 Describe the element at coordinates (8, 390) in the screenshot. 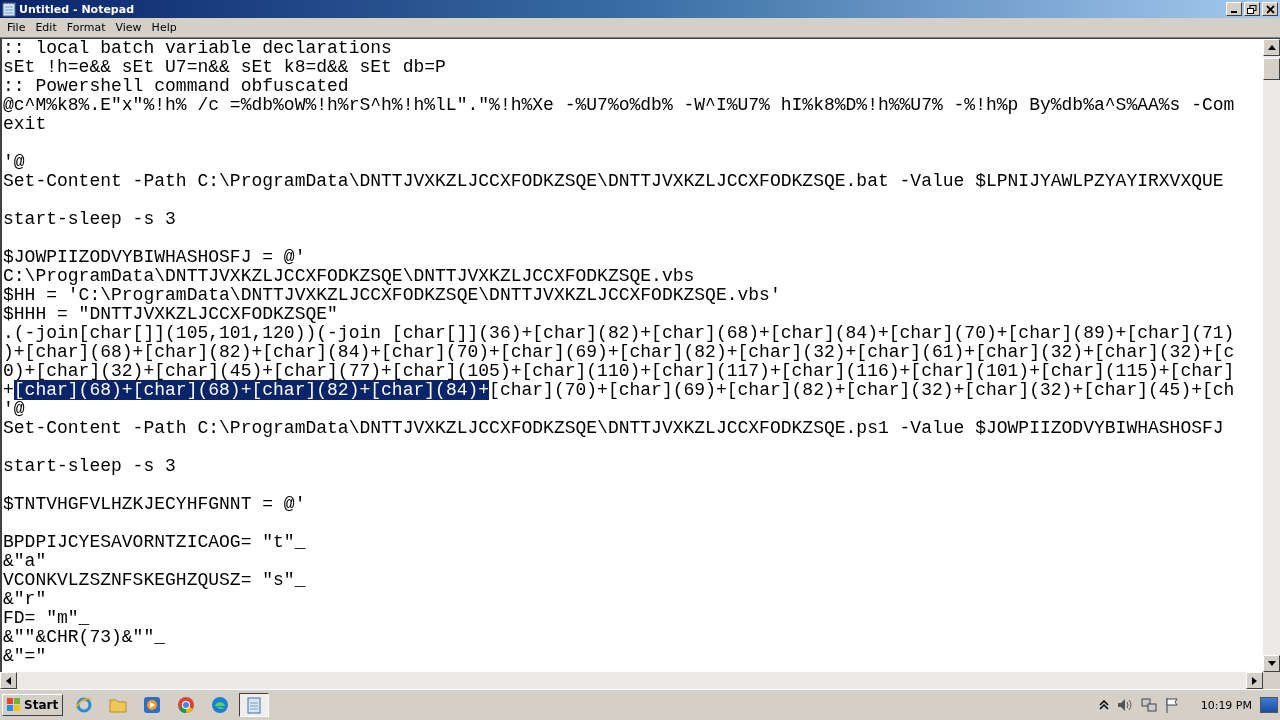

I see `code-text: +` at that location.